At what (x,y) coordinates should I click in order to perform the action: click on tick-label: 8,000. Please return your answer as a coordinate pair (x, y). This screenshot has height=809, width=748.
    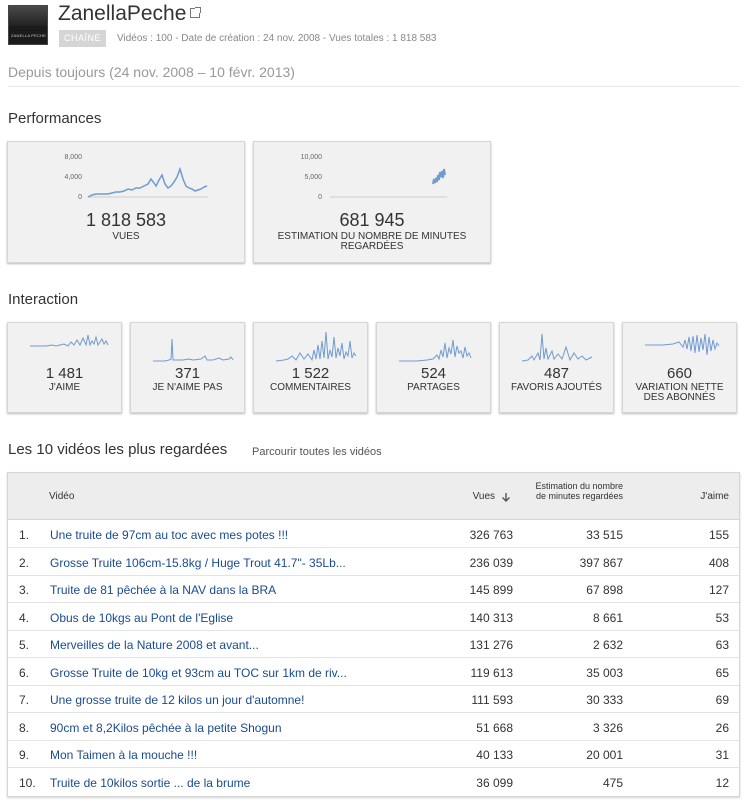
    Looking at the image, I should click on (73, 157).